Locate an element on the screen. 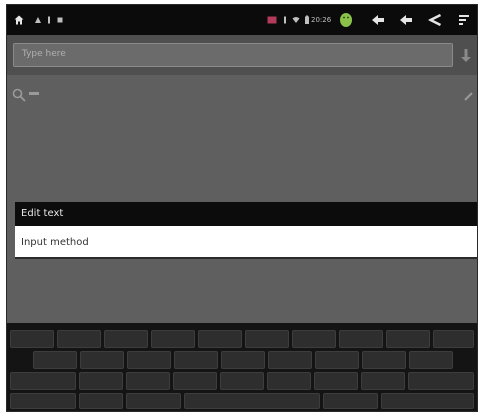  results-row is located at coordinates (242, 93).